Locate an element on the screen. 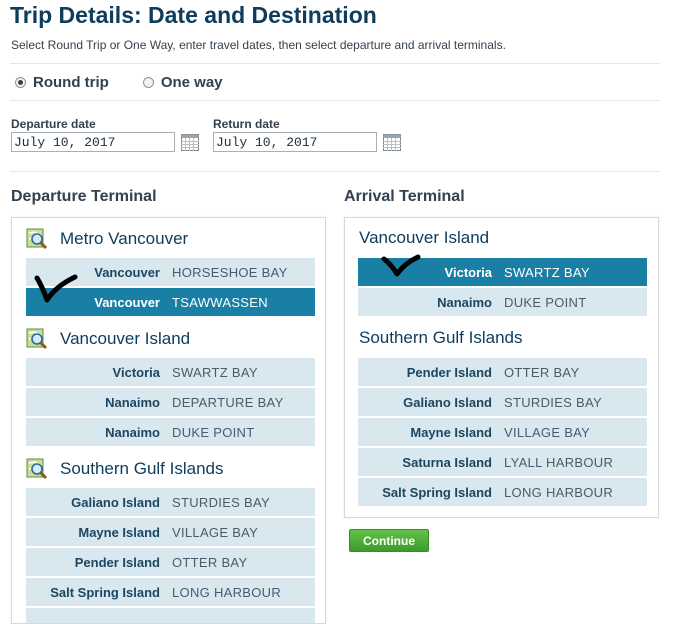 This screenshot has width=693, height=624. return-date-label: Return date is located at coordinates (246, 124).